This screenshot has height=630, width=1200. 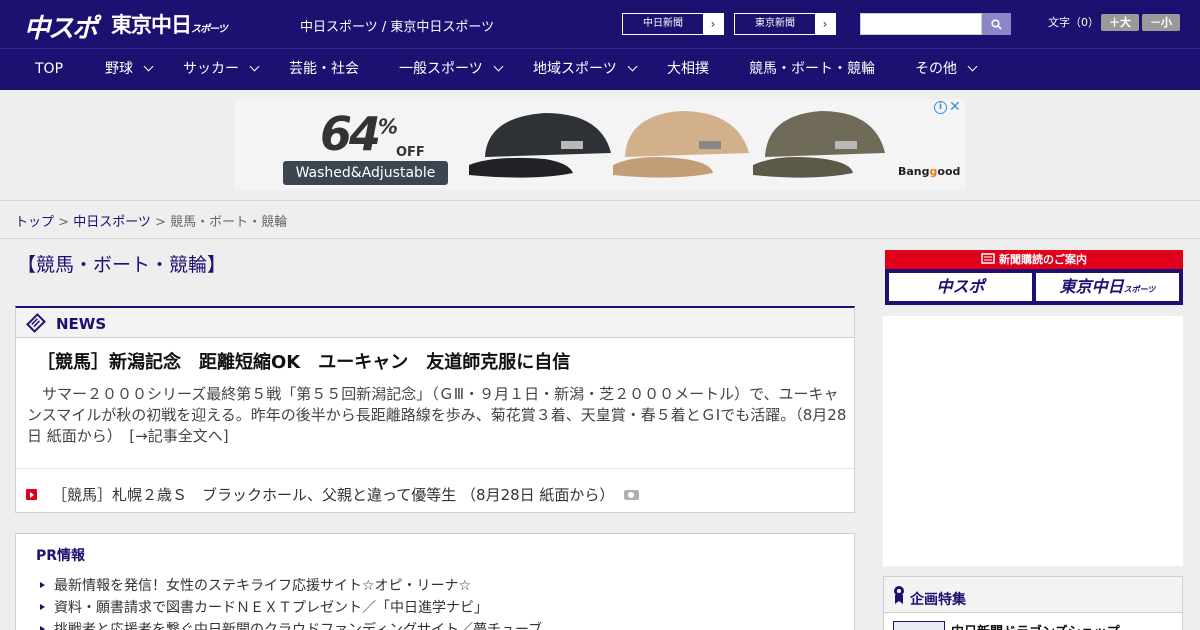 I want to click on sidebar-ad-slot, so click(x=1033, y=441).